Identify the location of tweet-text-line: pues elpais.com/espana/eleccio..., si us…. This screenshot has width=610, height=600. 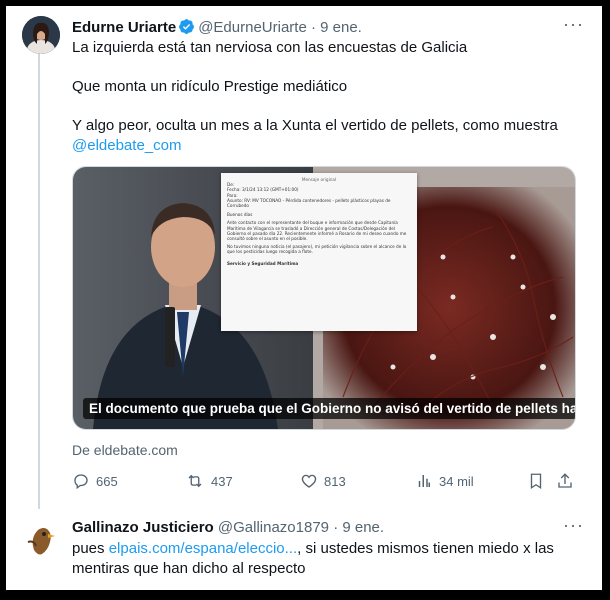
(313, 549).